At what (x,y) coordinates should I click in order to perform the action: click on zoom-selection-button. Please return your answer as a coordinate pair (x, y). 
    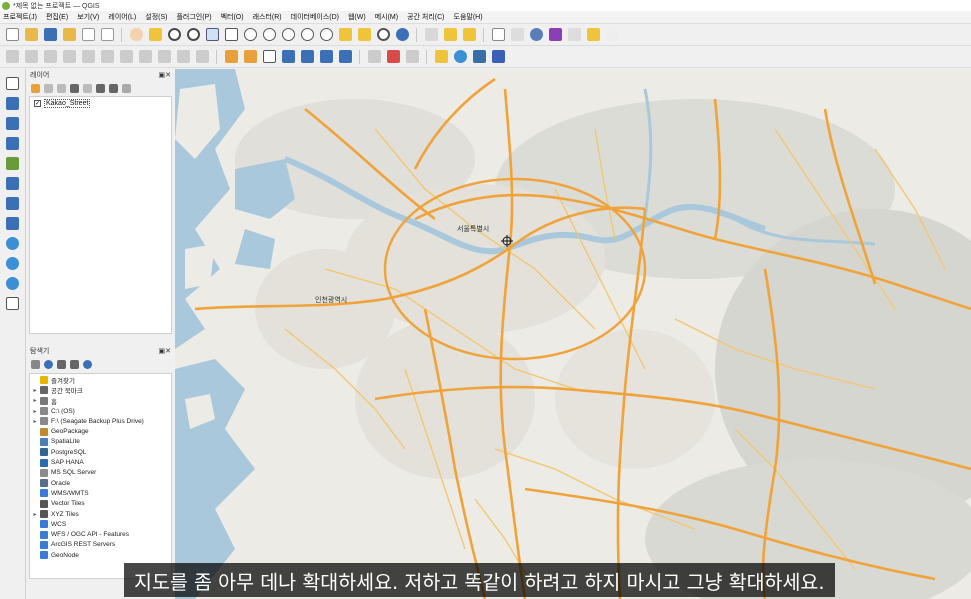
    Looking at the image, I should click on (250, 35).